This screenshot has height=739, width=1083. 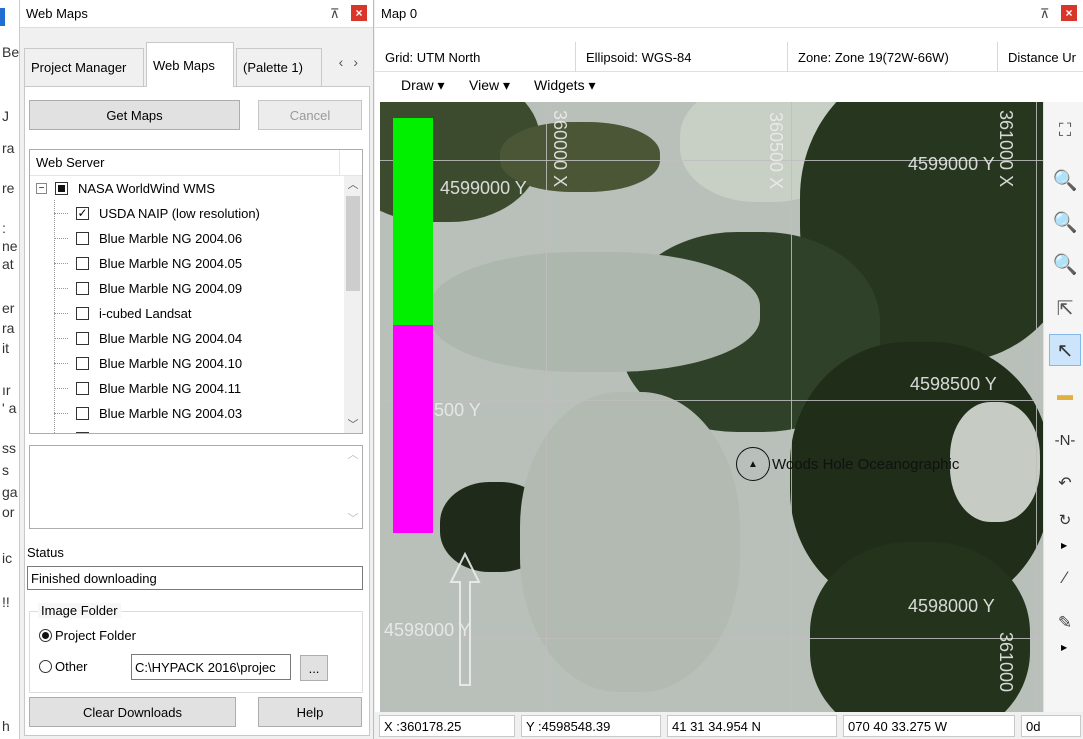 I want to click on peek-text: ır, so click(x=6, y=390).